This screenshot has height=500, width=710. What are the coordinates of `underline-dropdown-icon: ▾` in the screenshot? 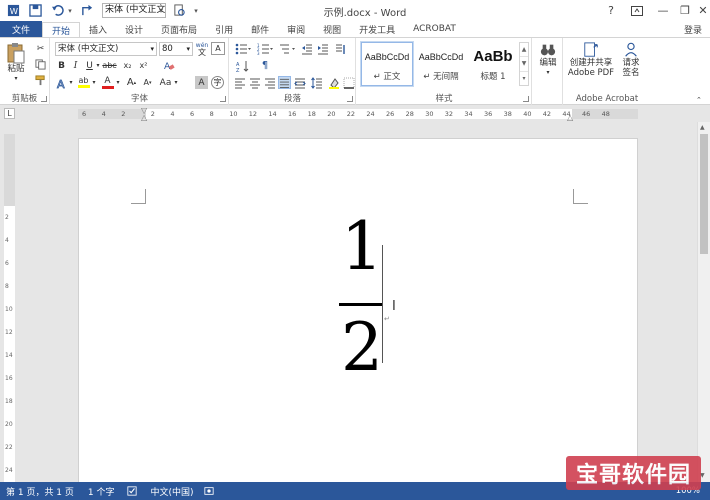 It's located at (98, 65).